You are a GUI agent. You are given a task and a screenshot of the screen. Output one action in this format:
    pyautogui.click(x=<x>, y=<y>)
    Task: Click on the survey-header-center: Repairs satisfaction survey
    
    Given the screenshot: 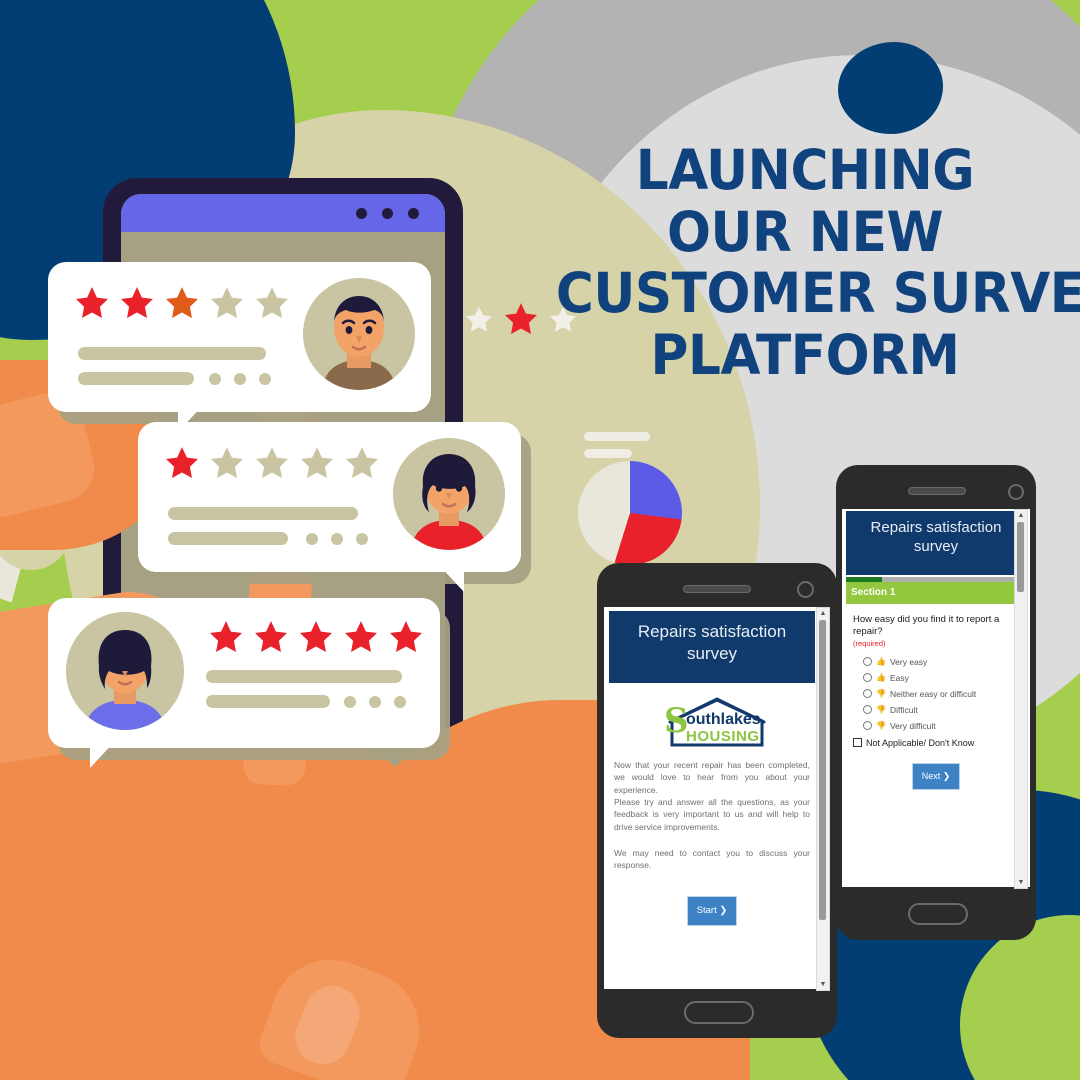 What is the action you would take?
    pyautogui.click(x=712, y=647)
    